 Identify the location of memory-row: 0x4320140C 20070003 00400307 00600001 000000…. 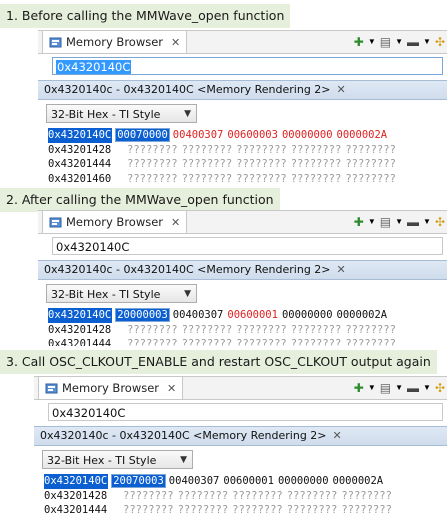
(245, 481).